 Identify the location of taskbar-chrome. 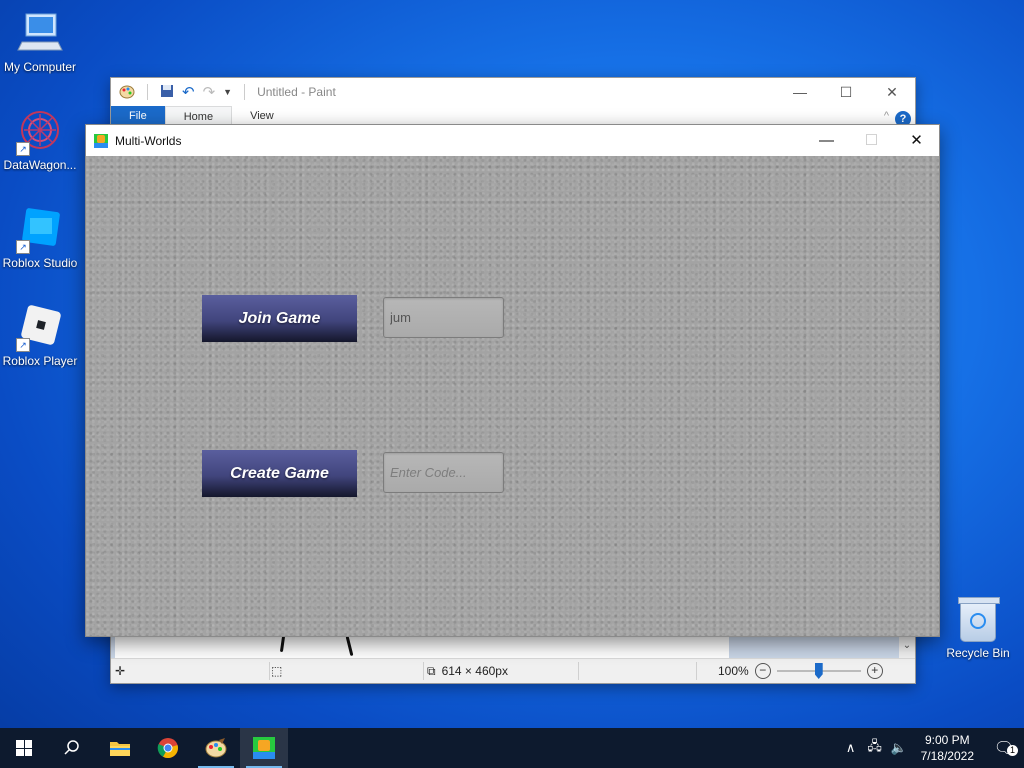
(168, 748).